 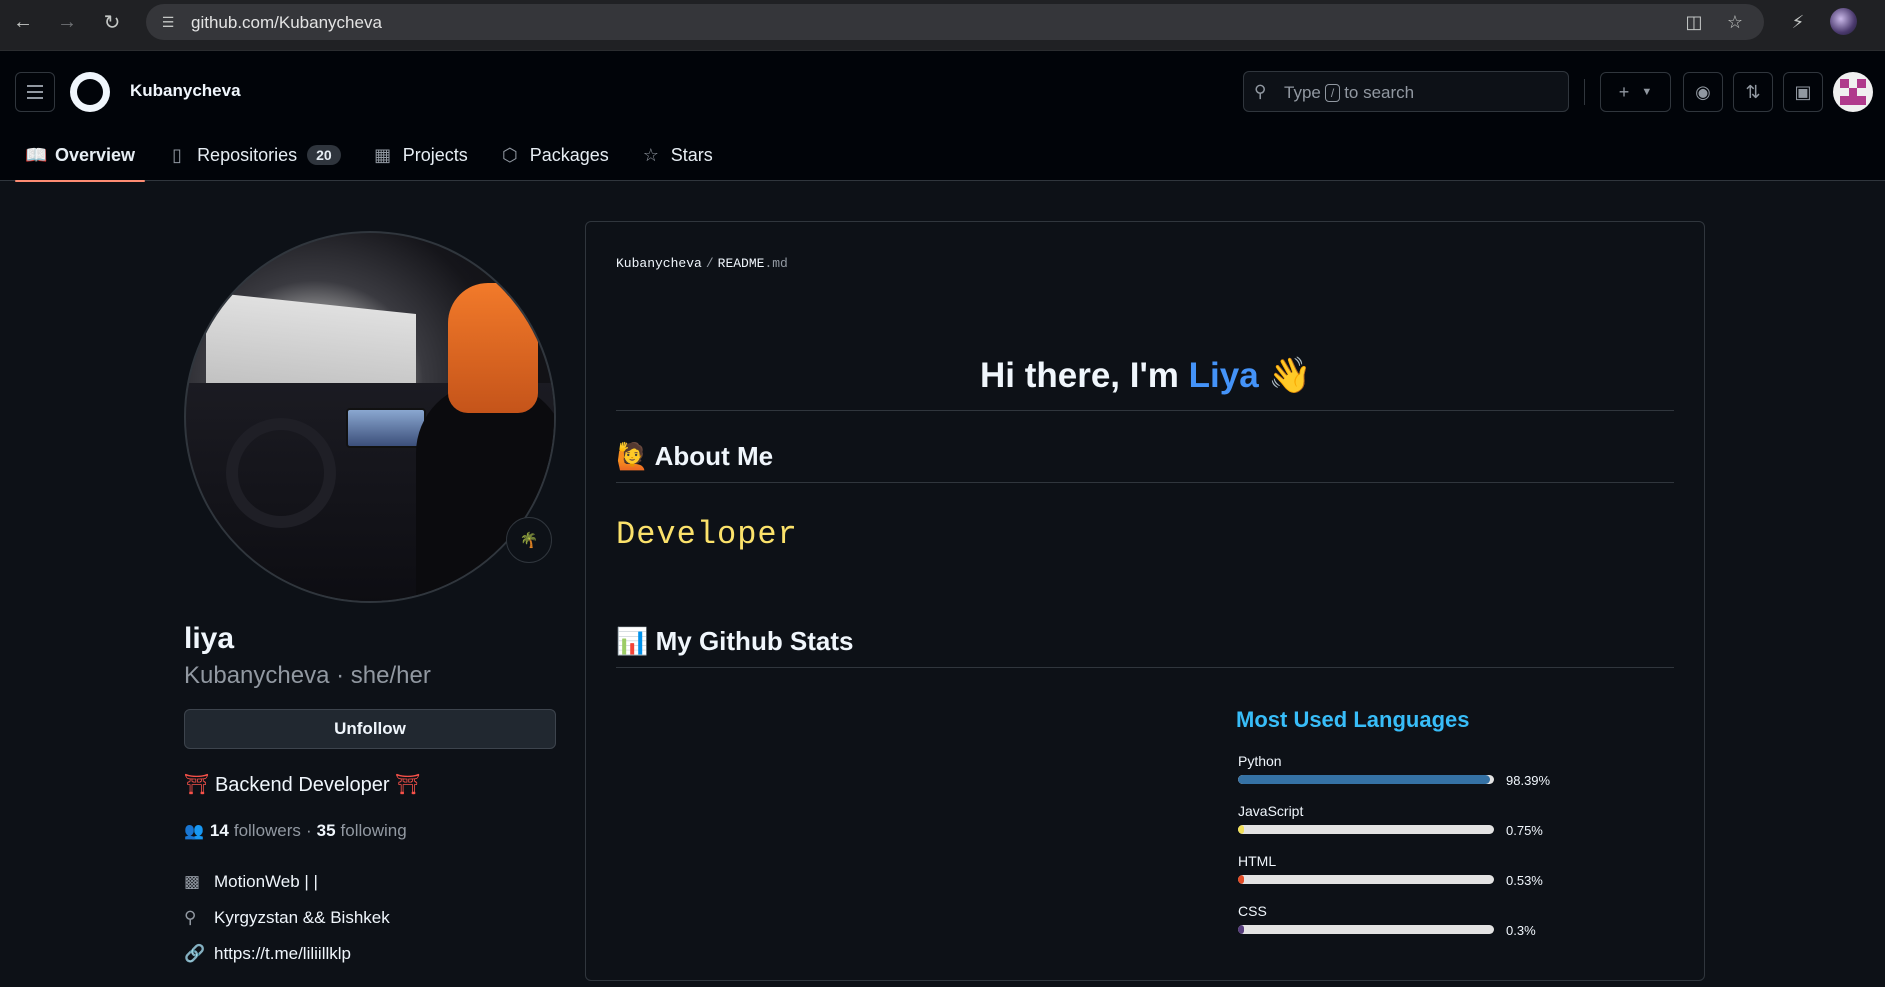 What do you see at coordinates (168, 22) in the screenshot?
I see `site-info-icon: ☰` at bounding box center [168, 22].